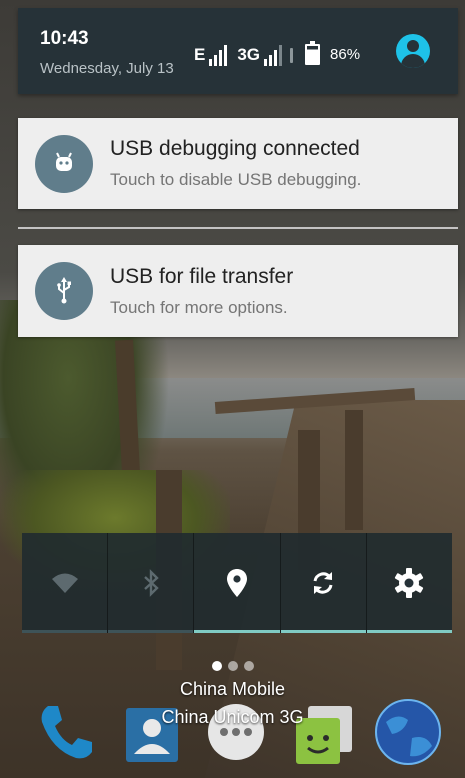  What do you see at coordinates (345, 54) in the screenshot?
I see `battery-level: 86%` at bounding box center [345, 54].